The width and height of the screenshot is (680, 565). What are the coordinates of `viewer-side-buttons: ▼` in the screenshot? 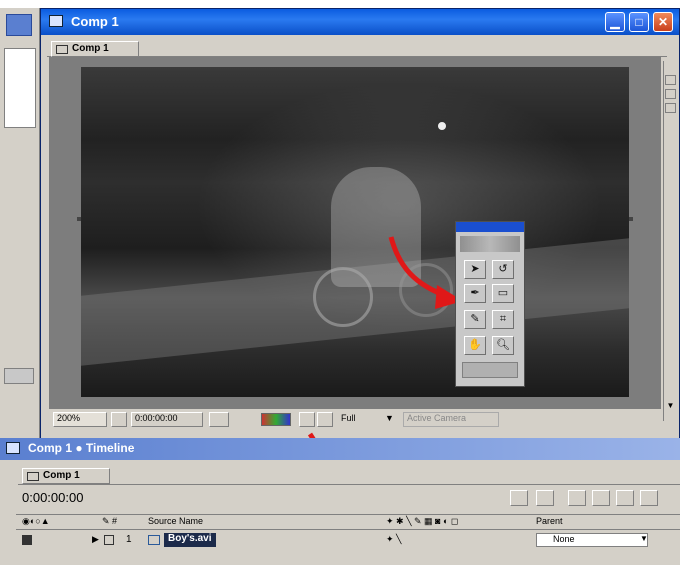 It's located at (670, 241).